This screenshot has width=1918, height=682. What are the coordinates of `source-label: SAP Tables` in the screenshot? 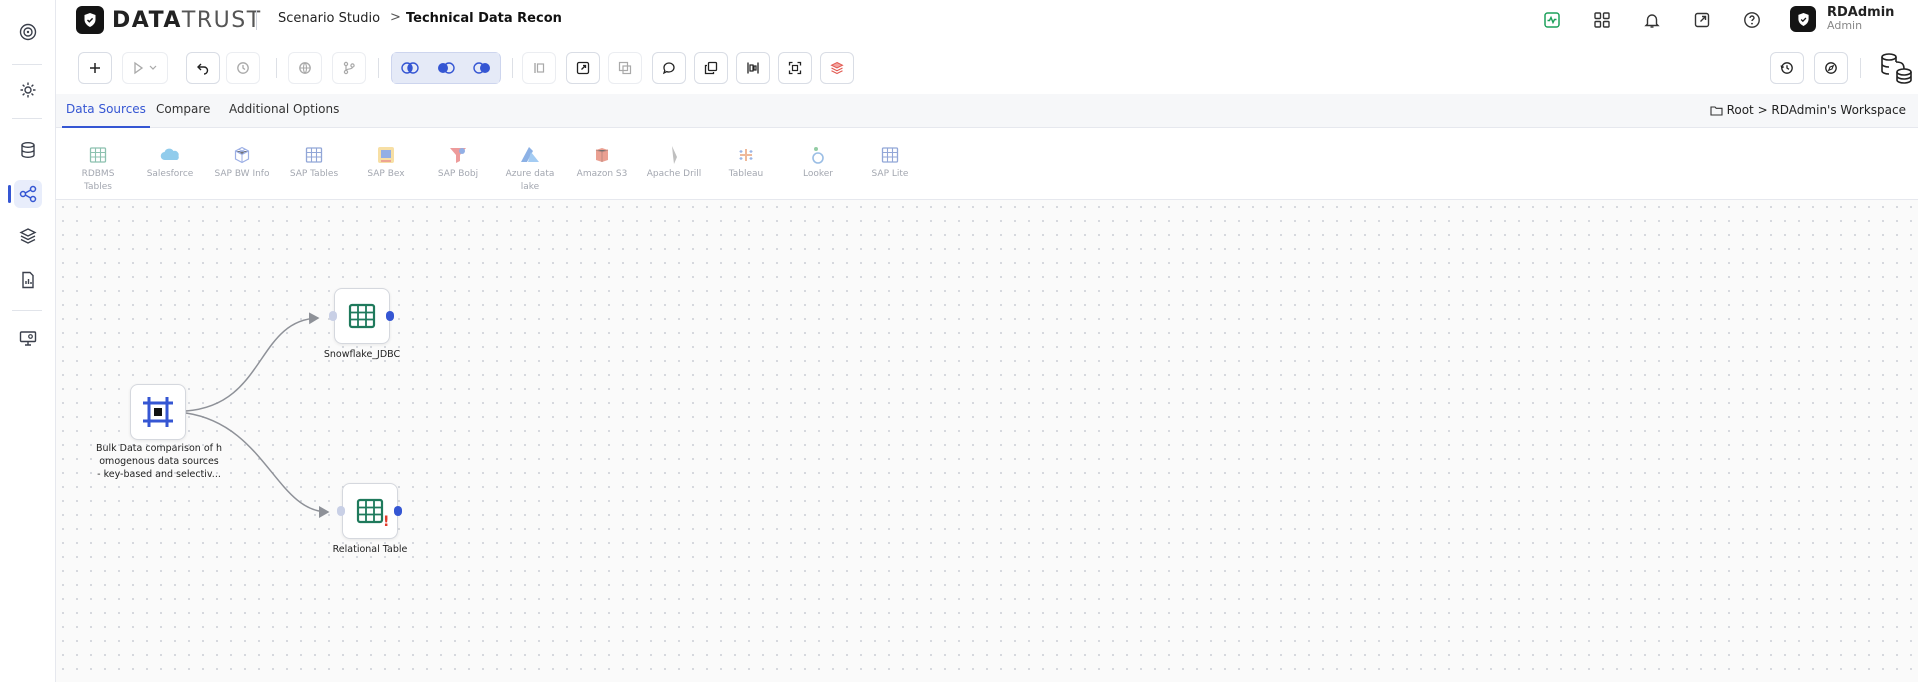 It's located at (314, 174).